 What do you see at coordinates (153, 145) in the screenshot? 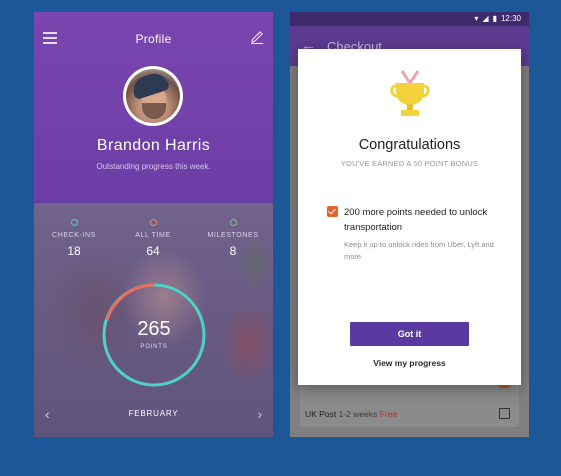
I see `user-name: Brandon Harris` at bounding box center [153, 145].